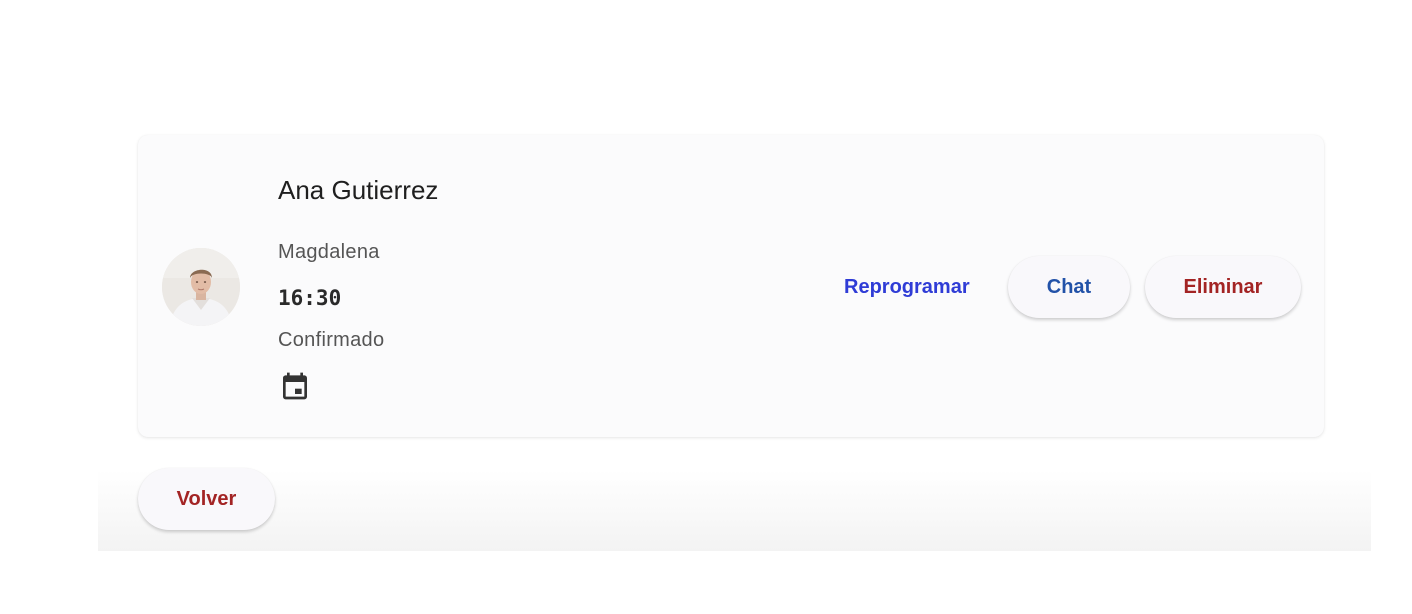  Describe the element at coordinates (358, 190) in the screenshot. I see `patient-name: Ana Gutierrez` at that location.